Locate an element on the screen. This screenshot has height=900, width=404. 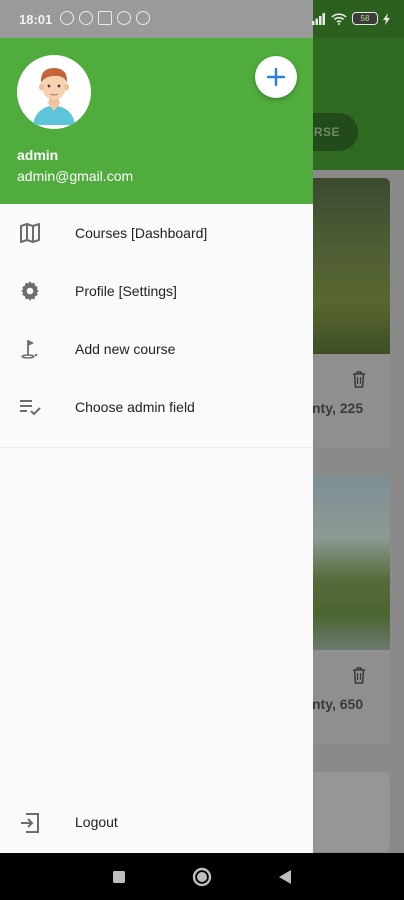
battery-icon: 58 is located at coordinates (365, 18).